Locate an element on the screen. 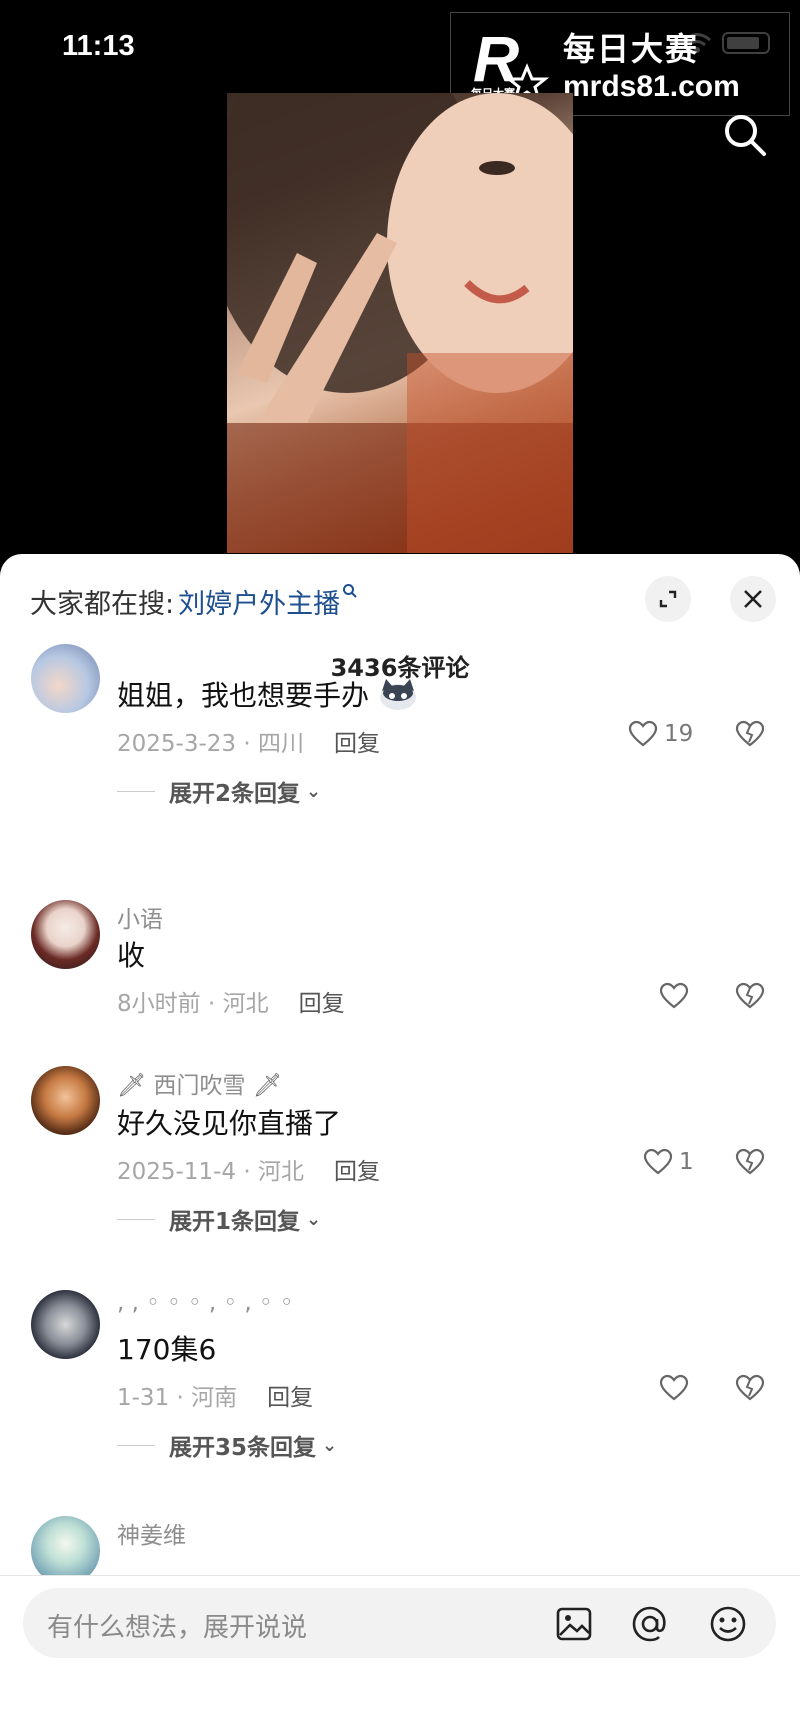 The image size is (800, 1731). emoji-icon is located at coordinates (728, 1624).